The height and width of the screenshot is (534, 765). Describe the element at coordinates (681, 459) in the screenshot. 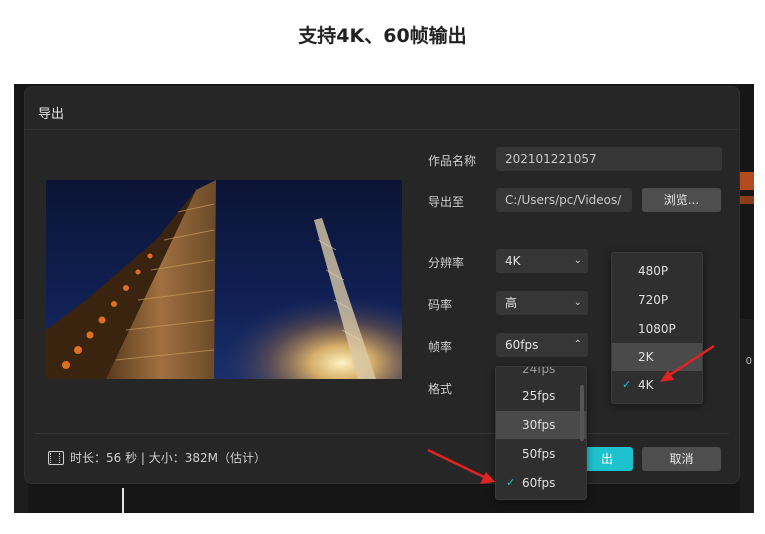

I see `cancel-button: 取消` at that location.